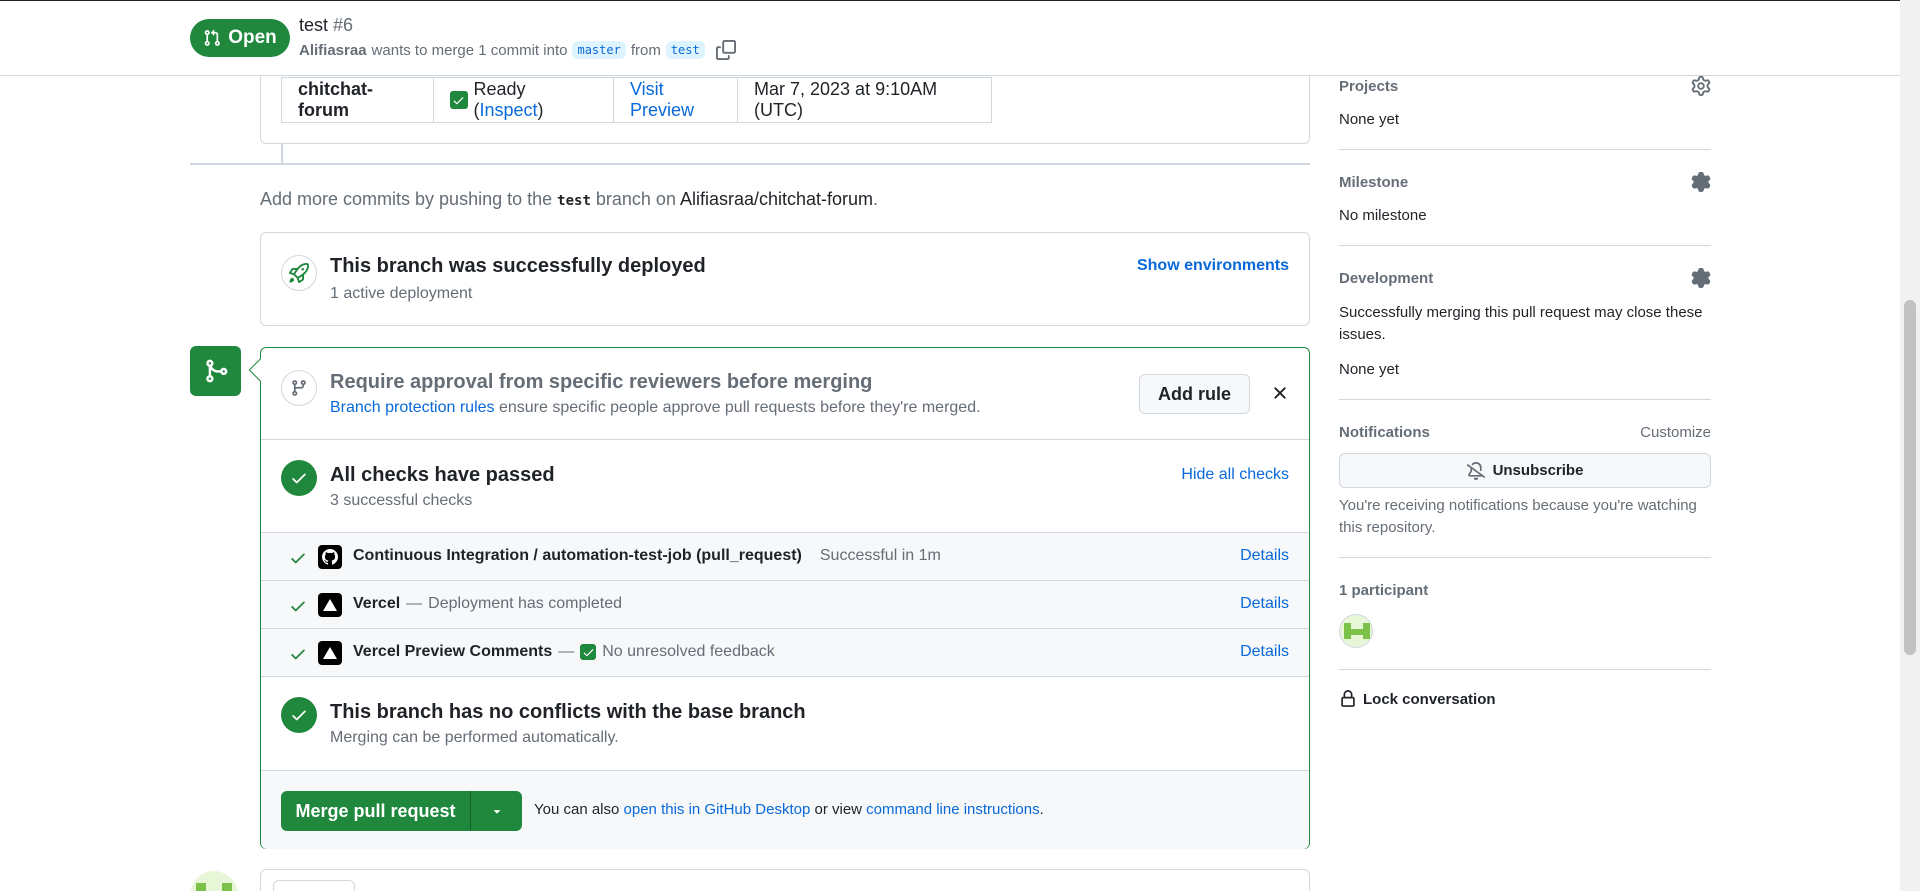 The width and height of the screenshot is (1920, 891). Describe the element at coordinates (599, 50) in the screenshot. I see `base-branch-tag: master` at that location.